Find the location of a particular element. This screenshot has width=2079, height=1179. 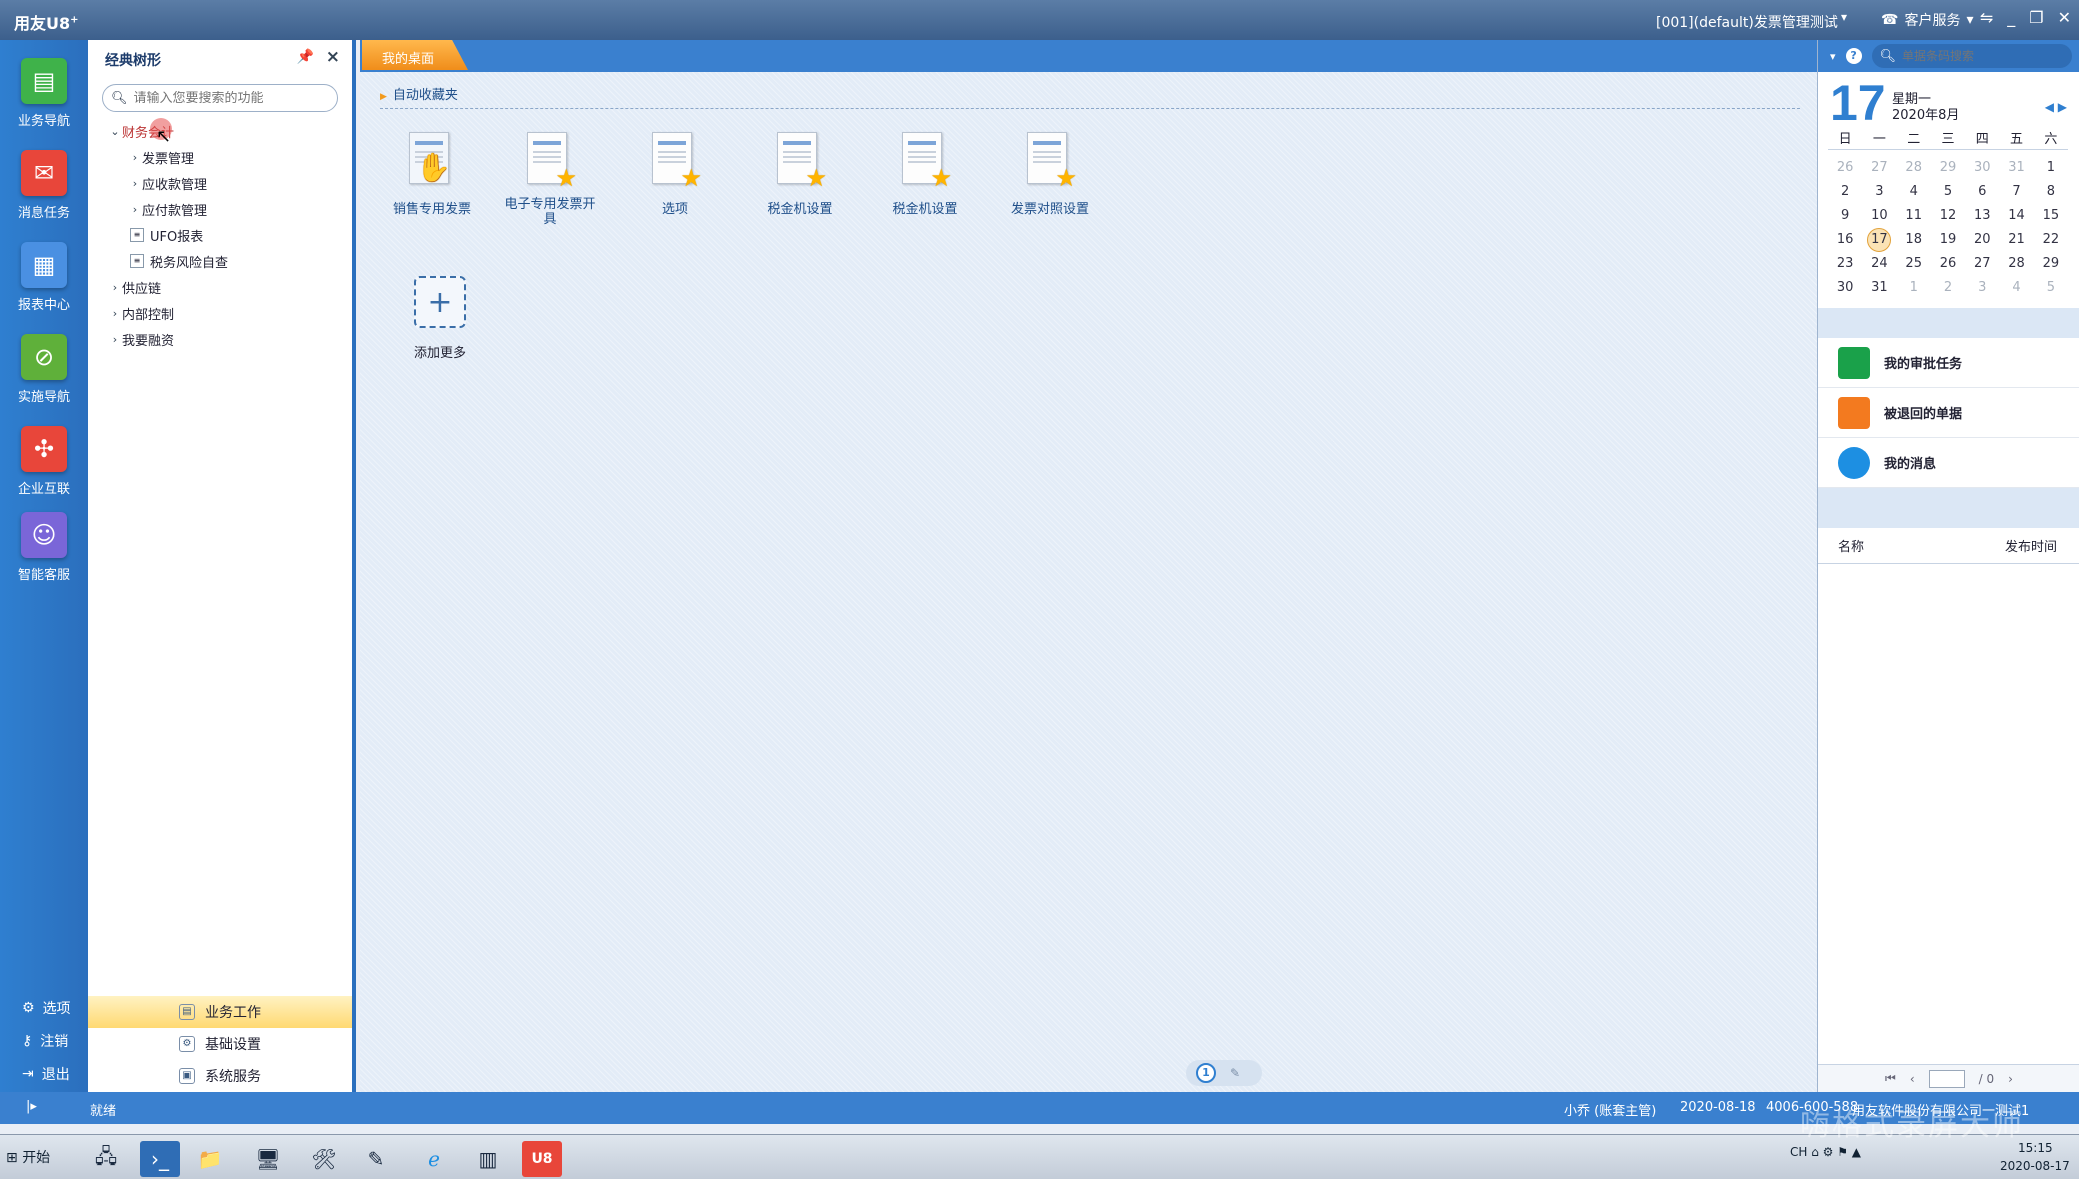

nav-smart-service: ☺ 智能客服 is located at coordinates (44, 547).